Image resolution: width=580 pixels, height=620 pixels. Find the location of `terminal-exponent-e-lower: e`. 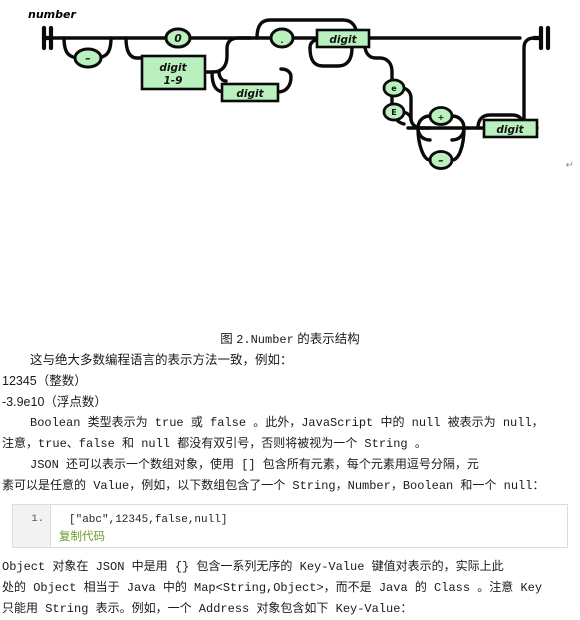

terminal-exponent-e-lower: e is located at coordinates (394, 88).